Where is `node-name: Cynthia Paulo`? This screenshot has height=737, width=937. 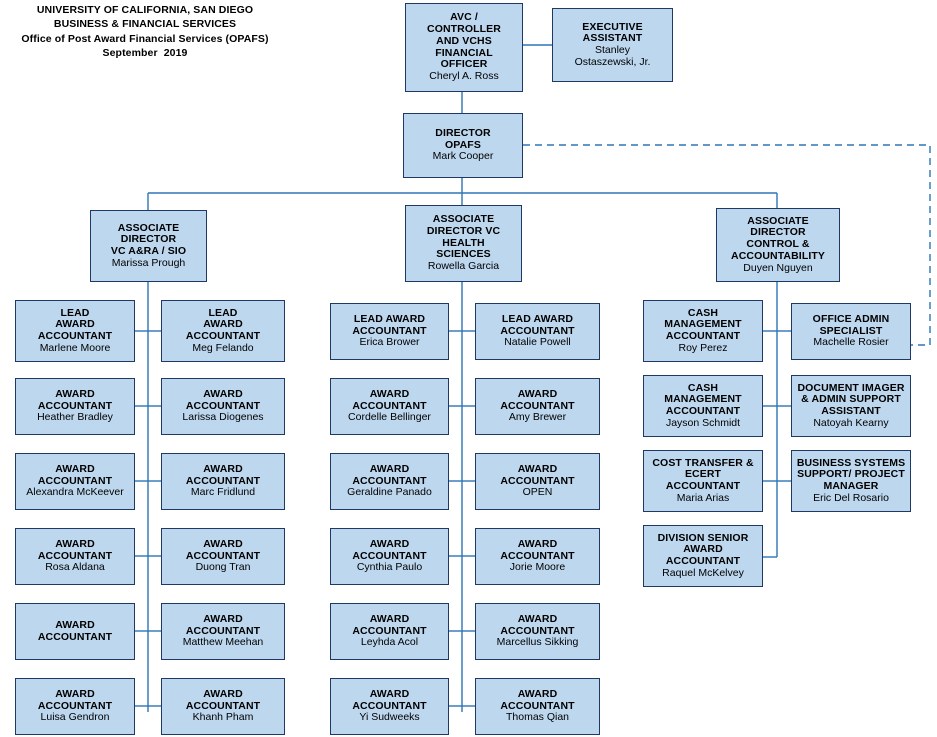
node-name: Cynthia Paulo is located at coordinates (389, 567).